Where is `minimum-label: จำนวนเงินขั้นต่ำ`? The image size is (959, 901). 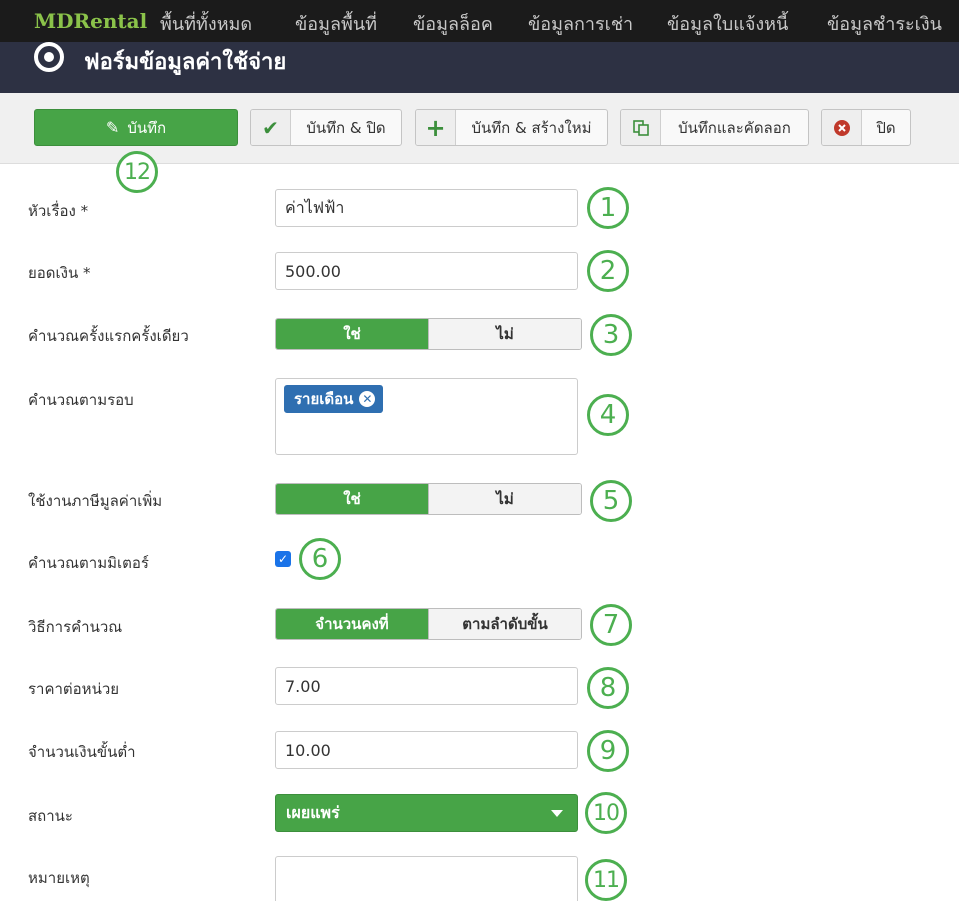 minimum-label: จำนวนเงินขั้นต่ำ is located at coordinates (82, 752).